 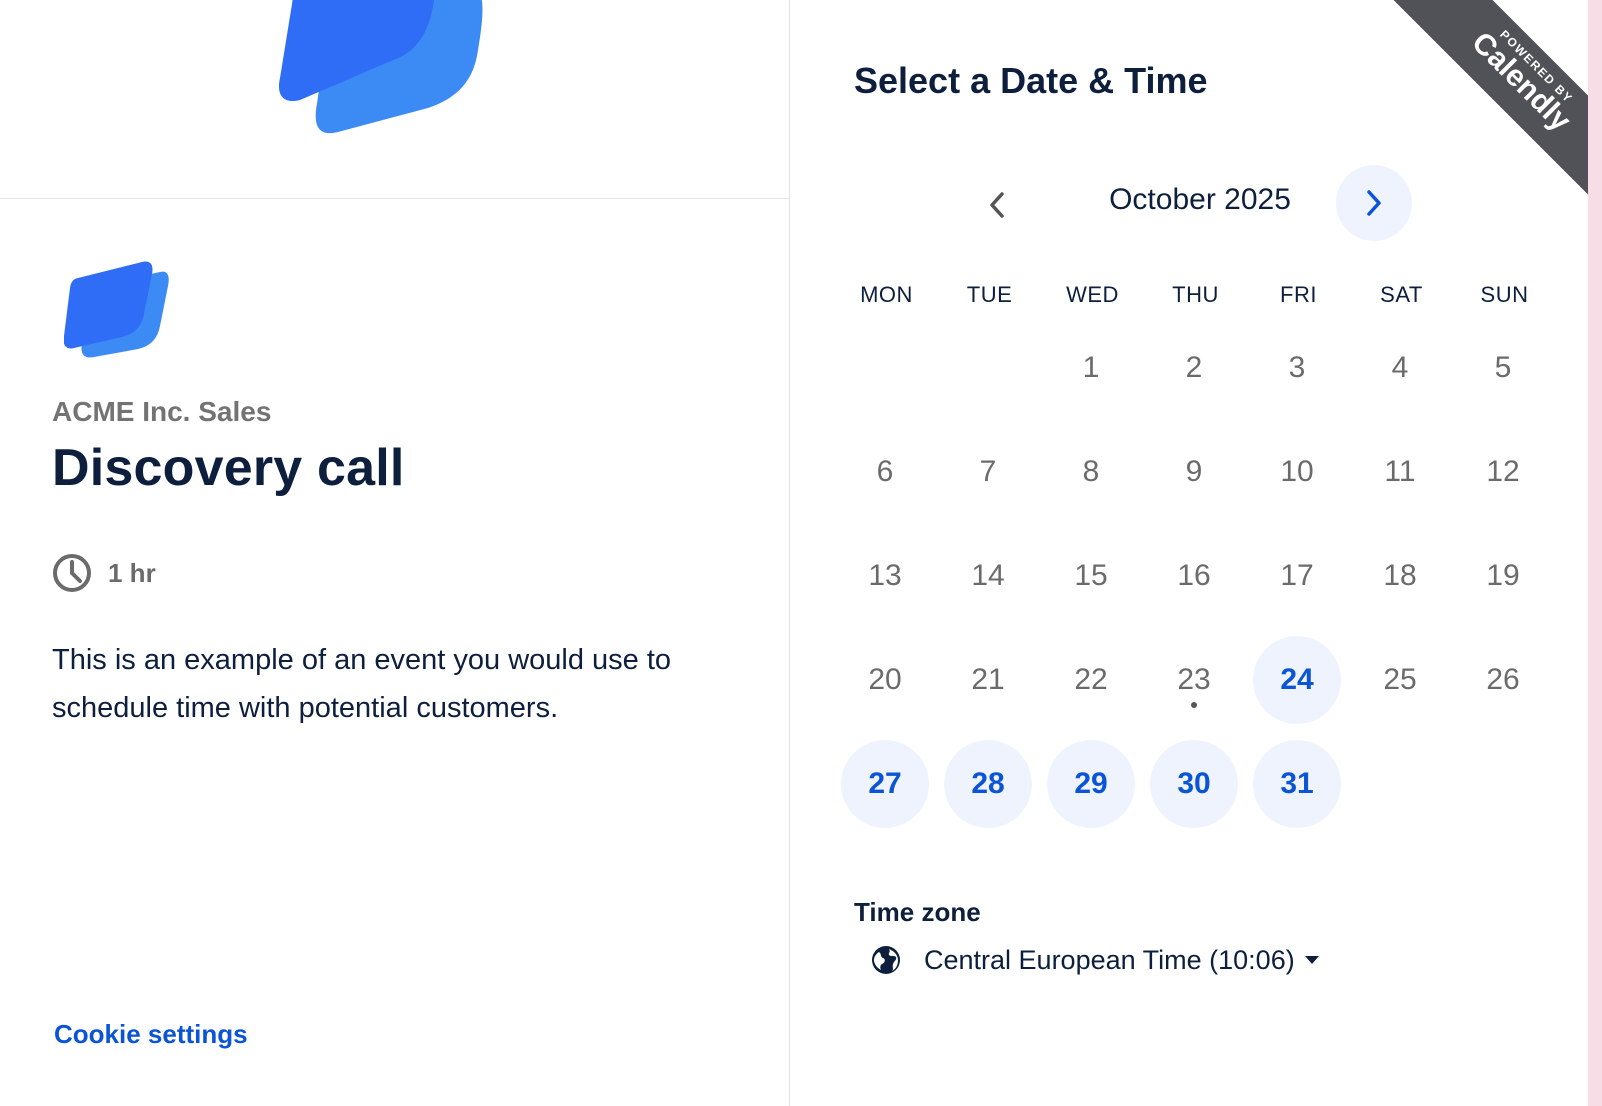 I want to click on unavailable-day: 6, so click(x=885, y=472).